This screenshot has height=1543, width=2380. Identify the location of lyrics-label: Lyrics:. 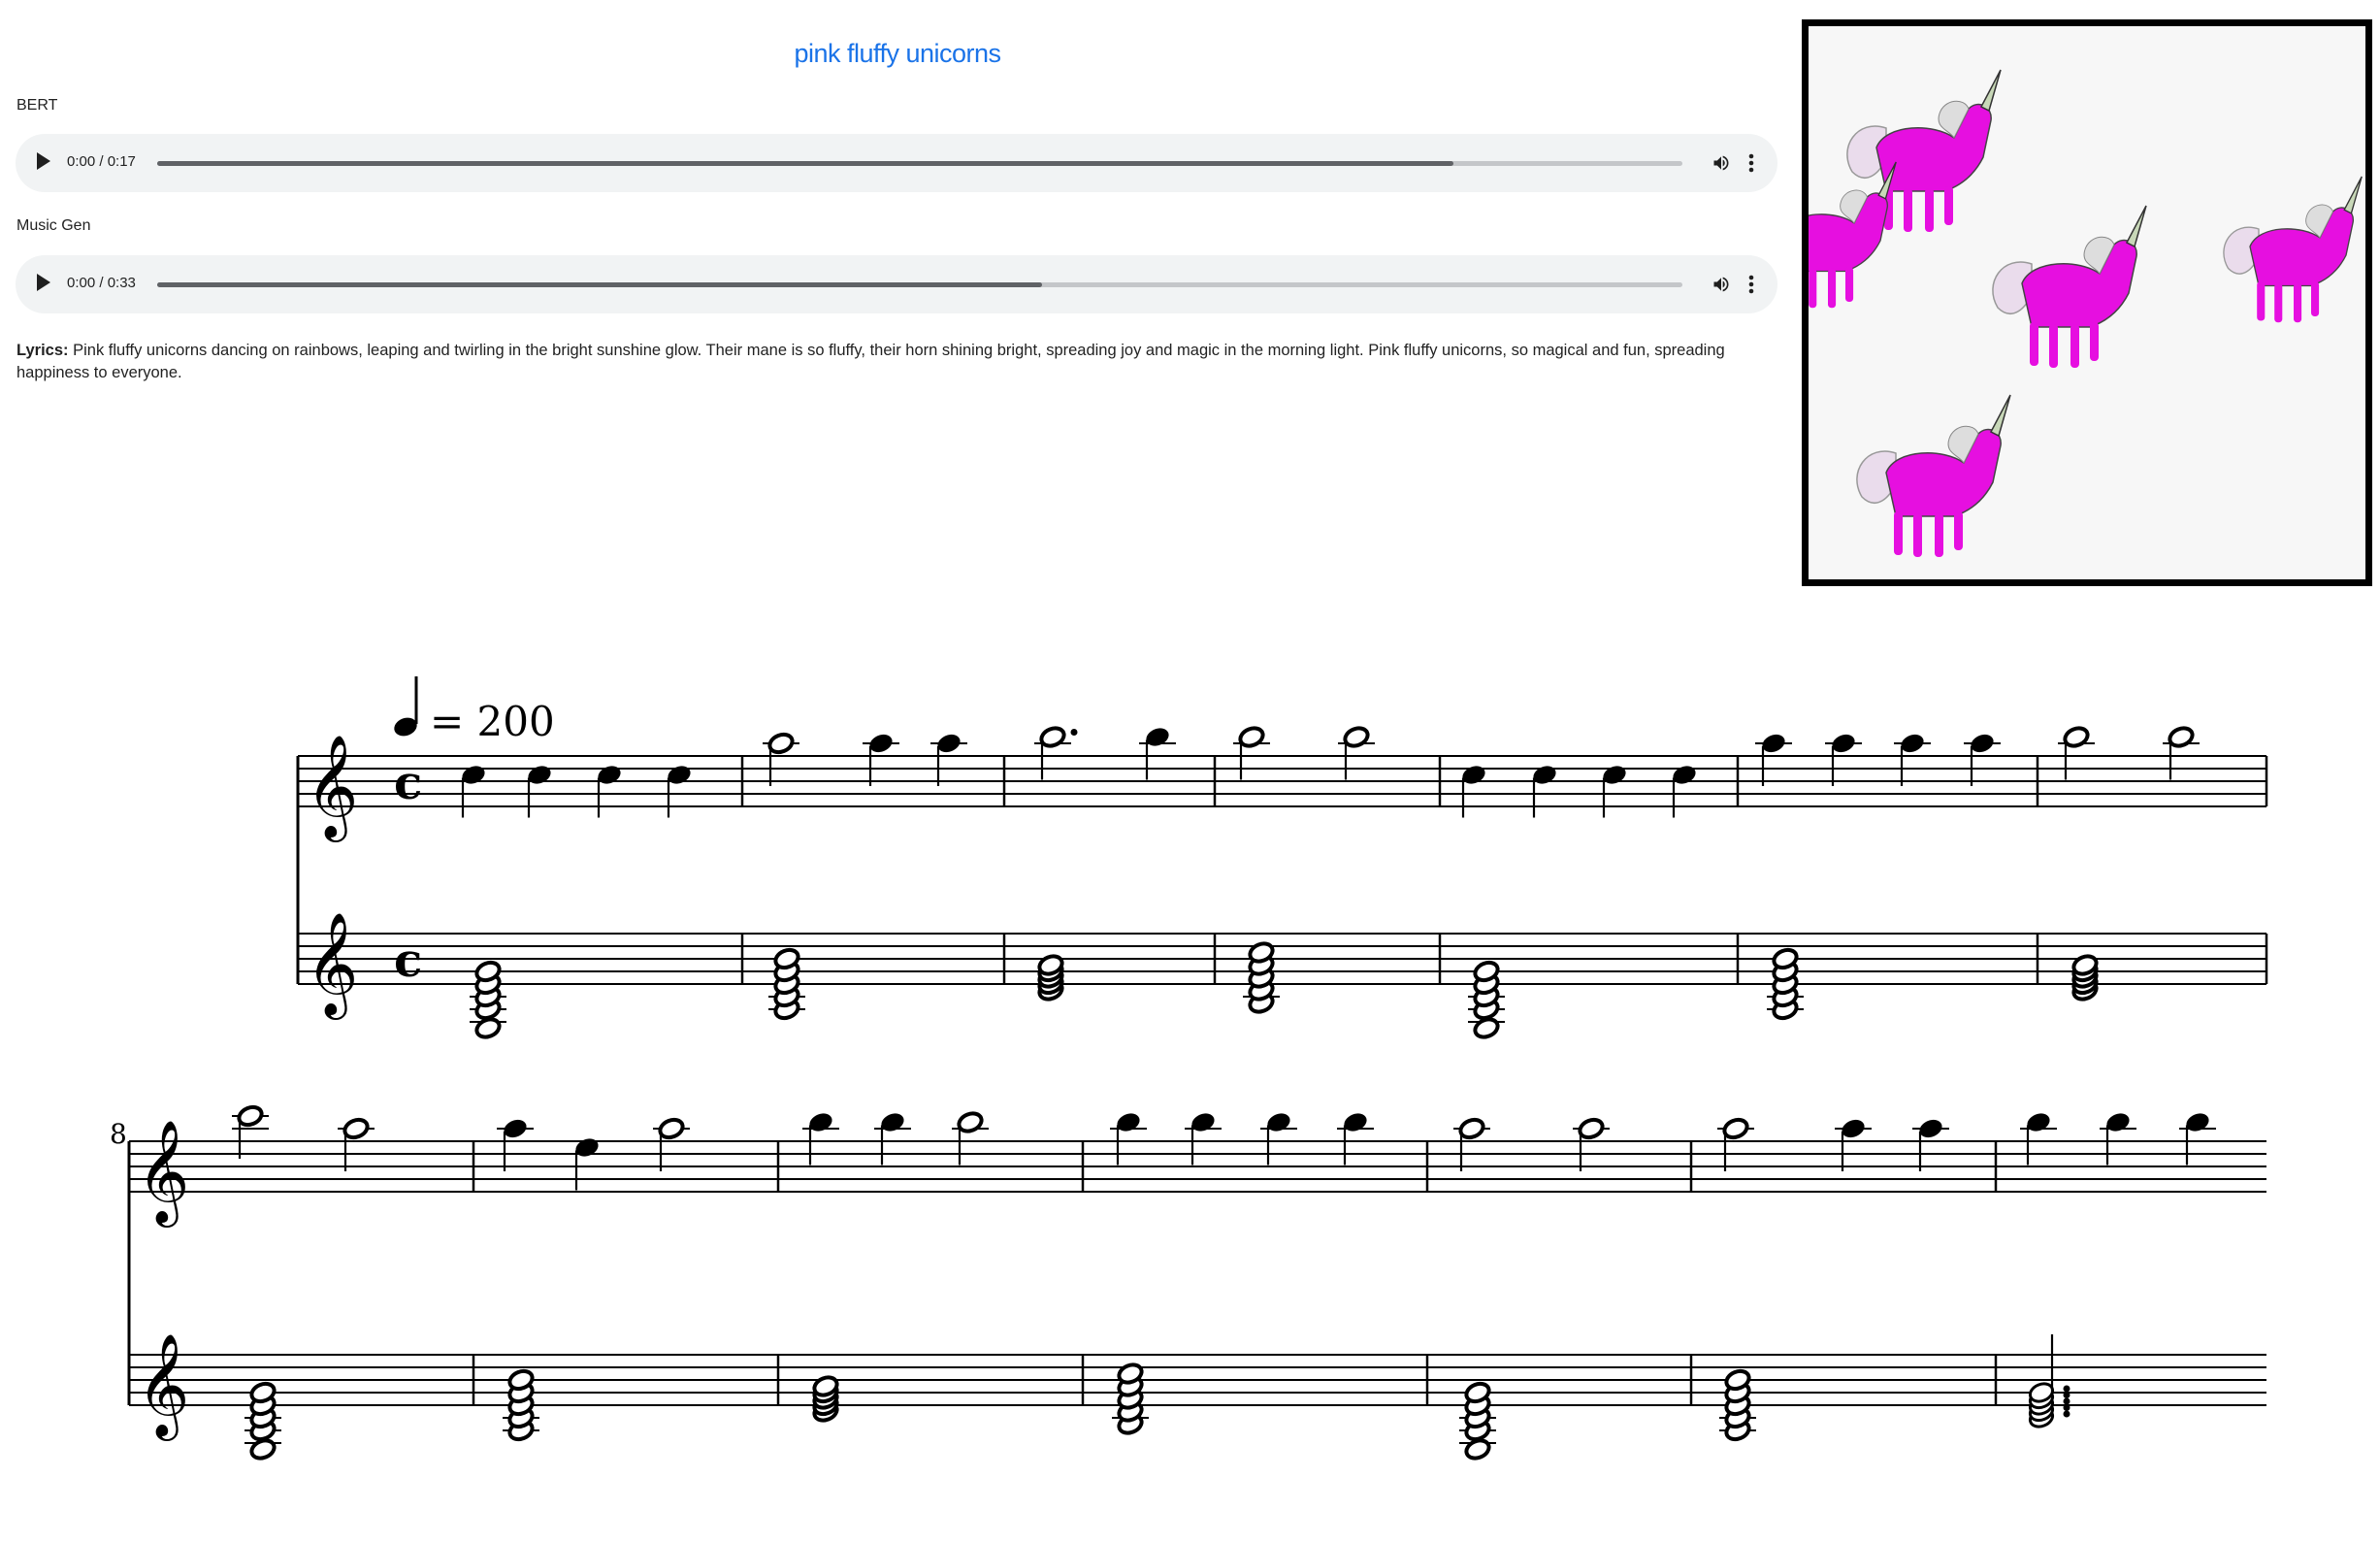
(42, 351).